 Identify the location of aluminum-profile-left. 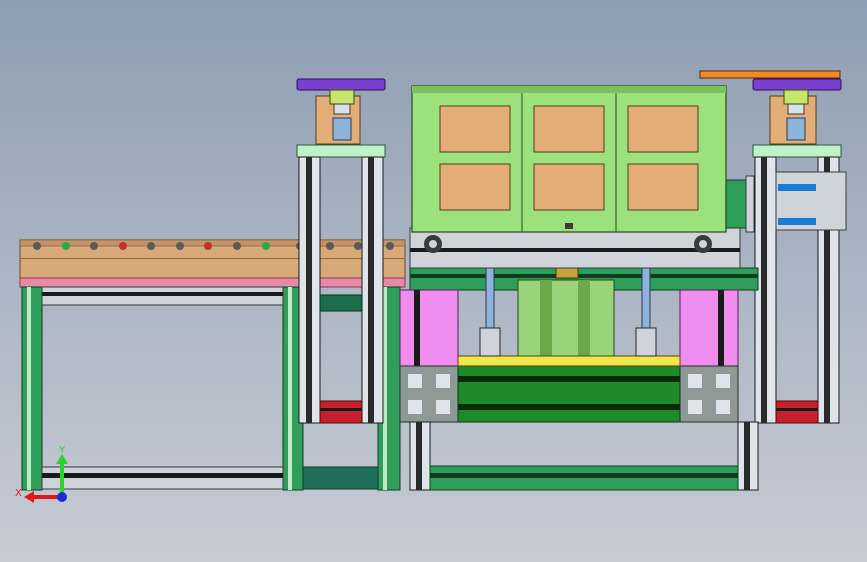
(429, 394).